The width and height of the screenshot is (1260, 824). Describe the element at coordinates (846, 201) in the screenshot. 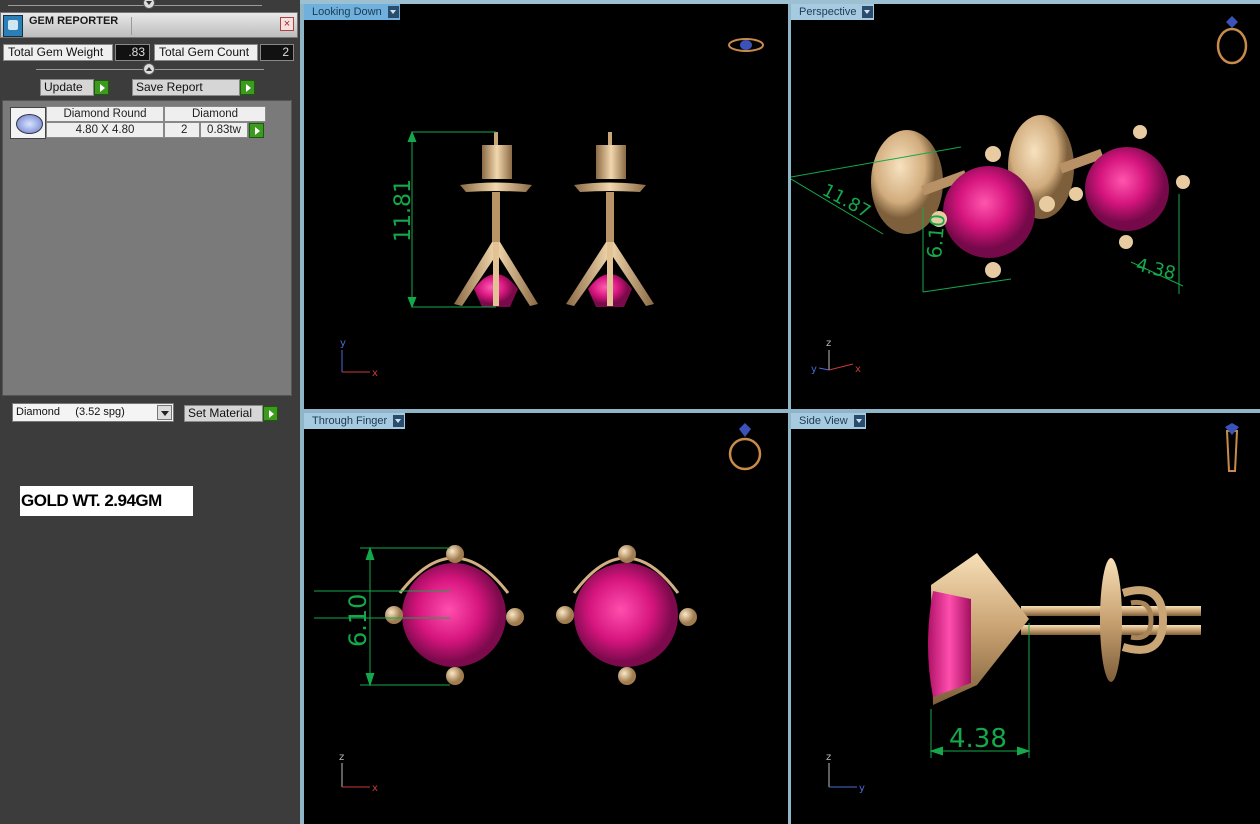

I see `dimension-a-label: 11.87` at that location.